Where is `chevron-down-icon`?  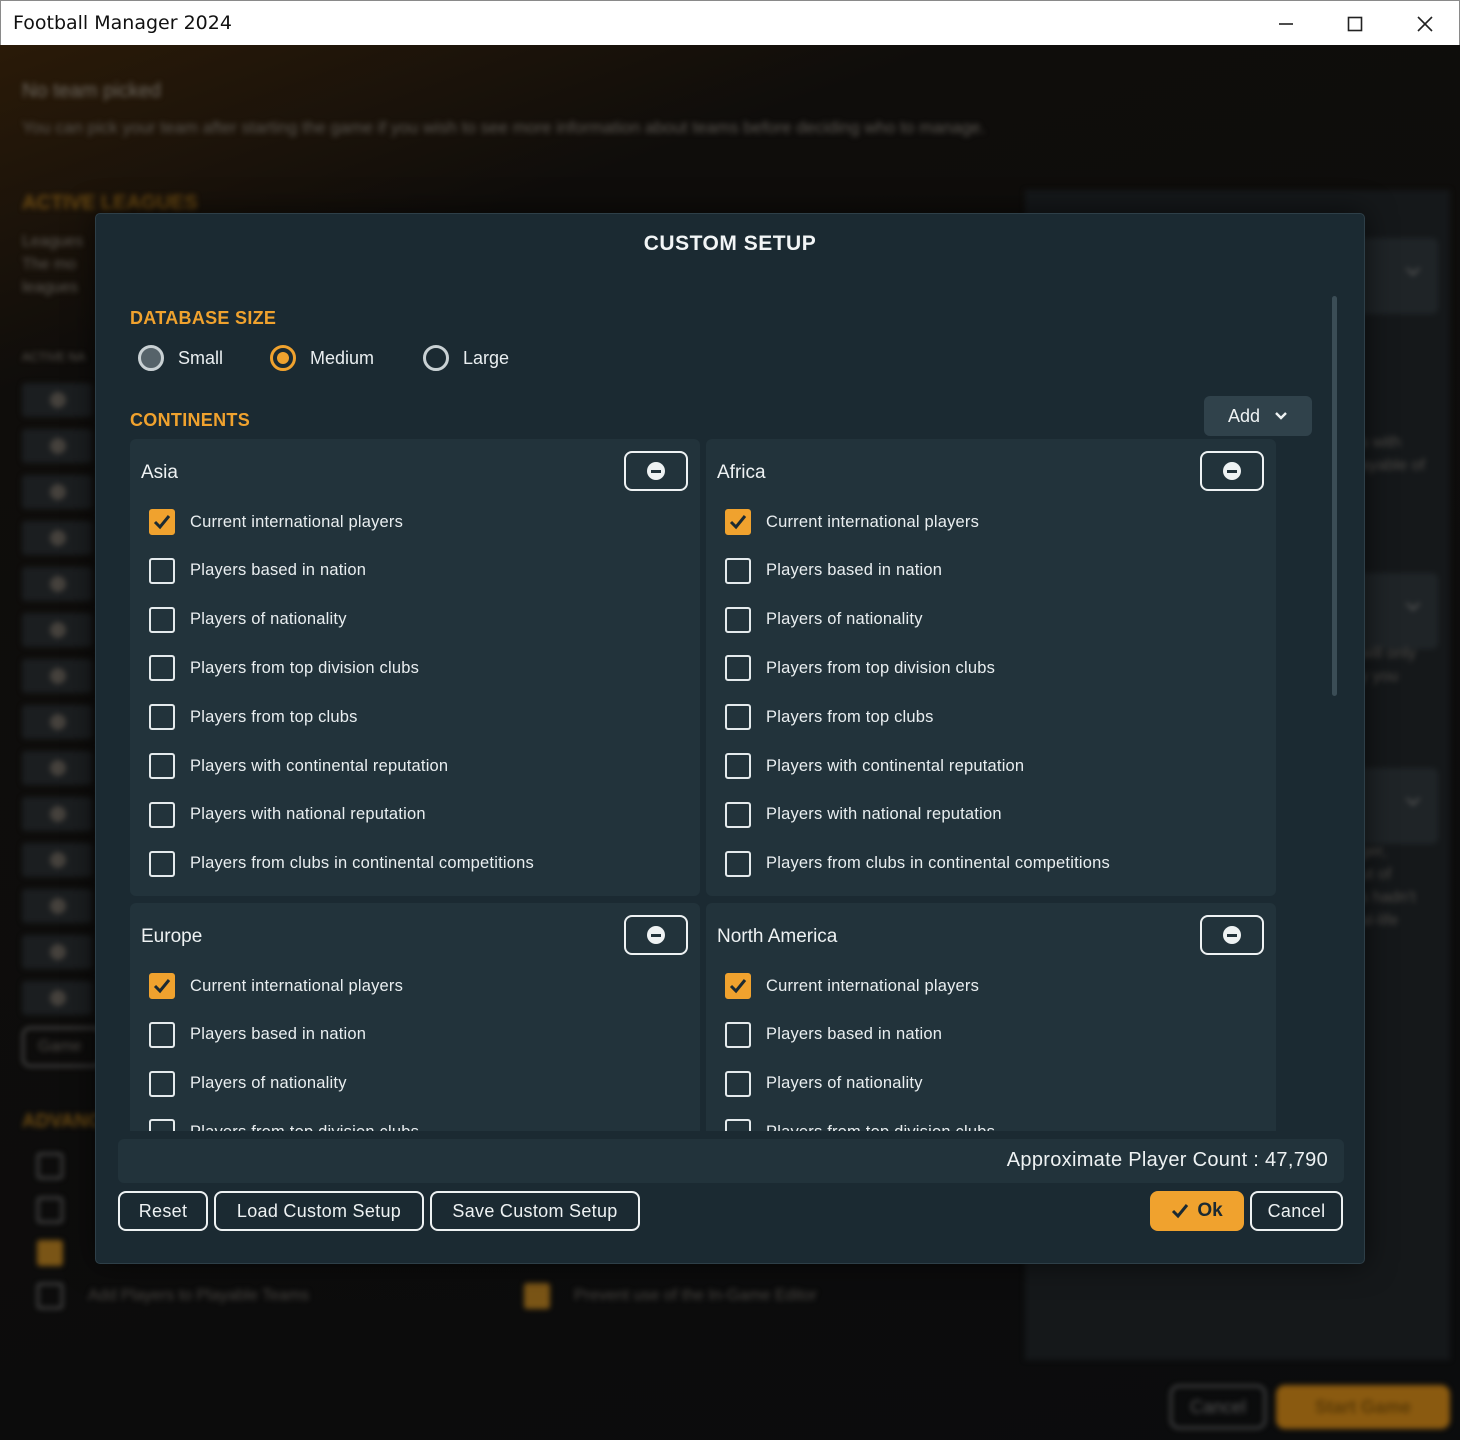 chevron-down-icon is located at coordinates (1281, 416).